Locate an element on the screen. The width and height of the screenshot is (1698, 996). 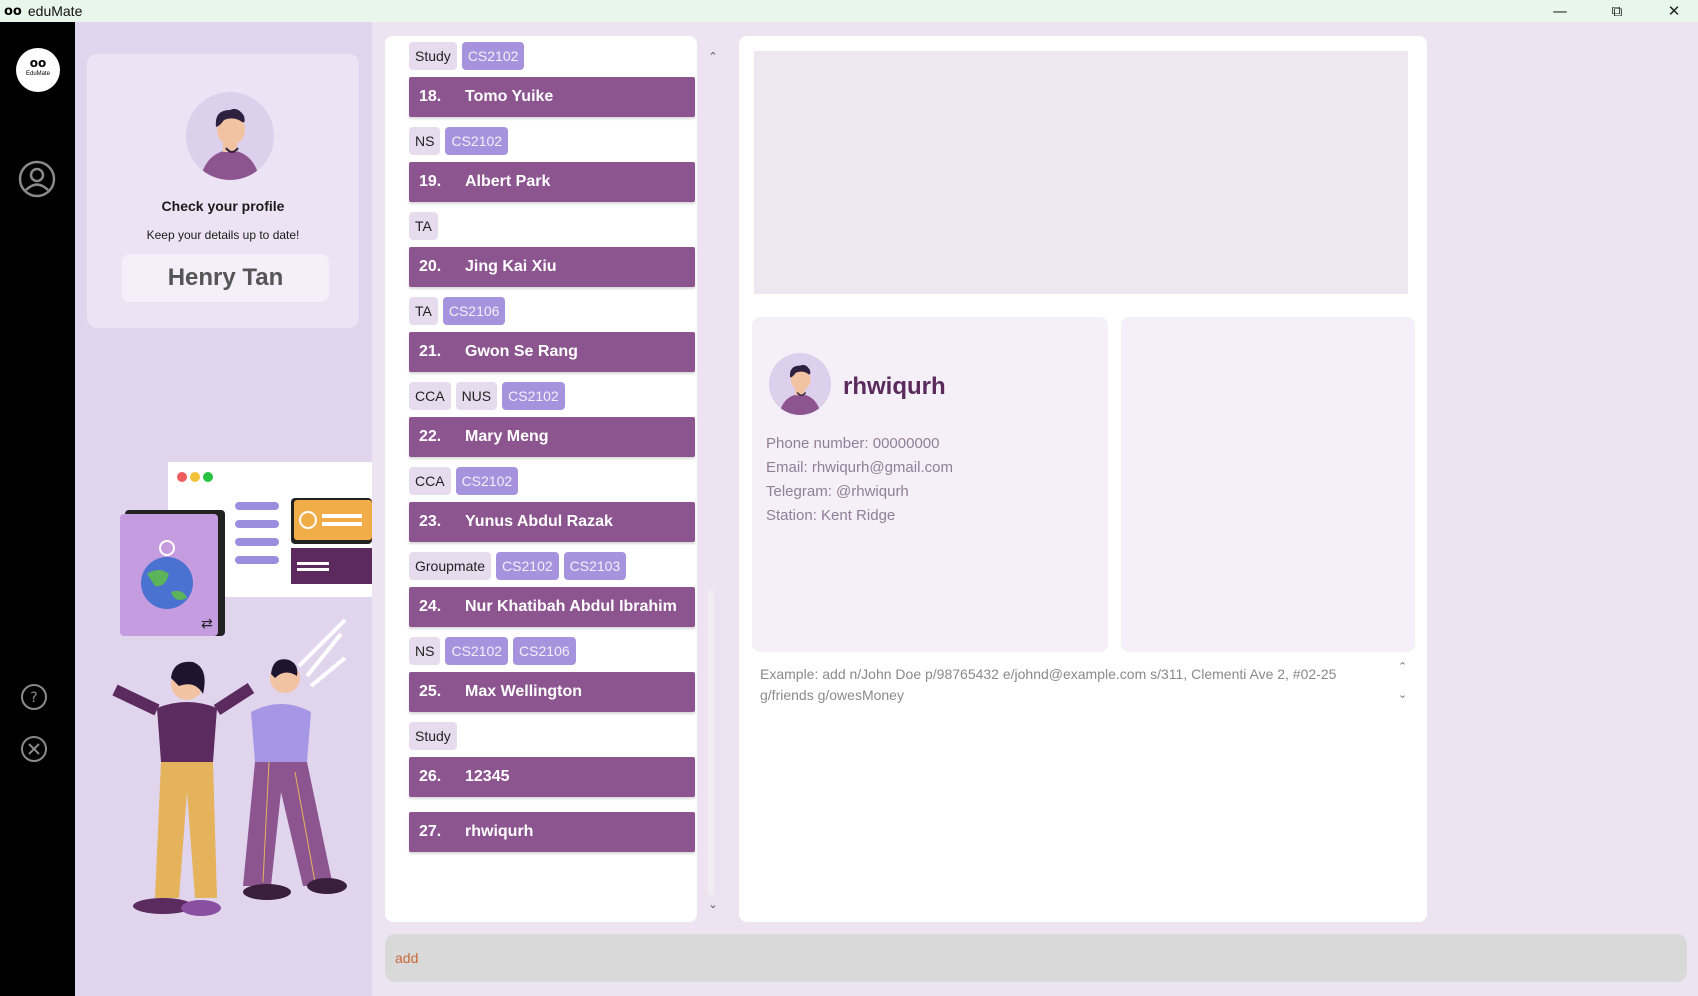
sidebar-logo: oo EduMate is located at coordinates (38, 70).